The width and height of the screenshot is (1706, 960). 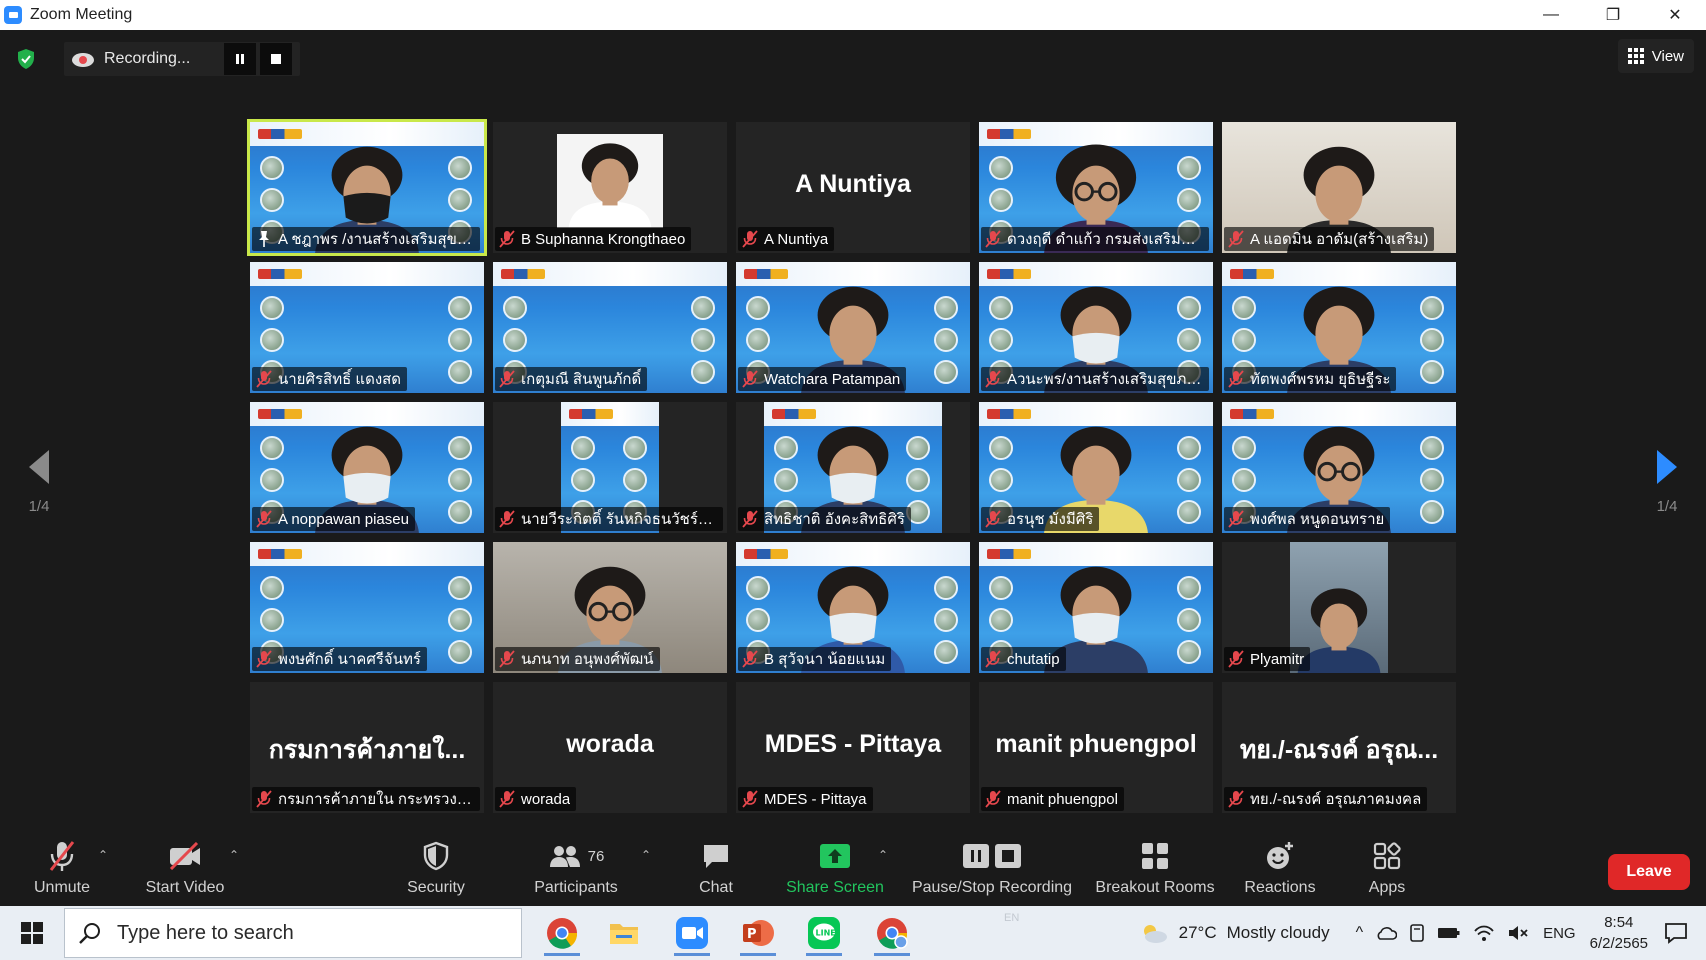 I want to click on reactions-button: Reactions, so click(x=1280, y=871).